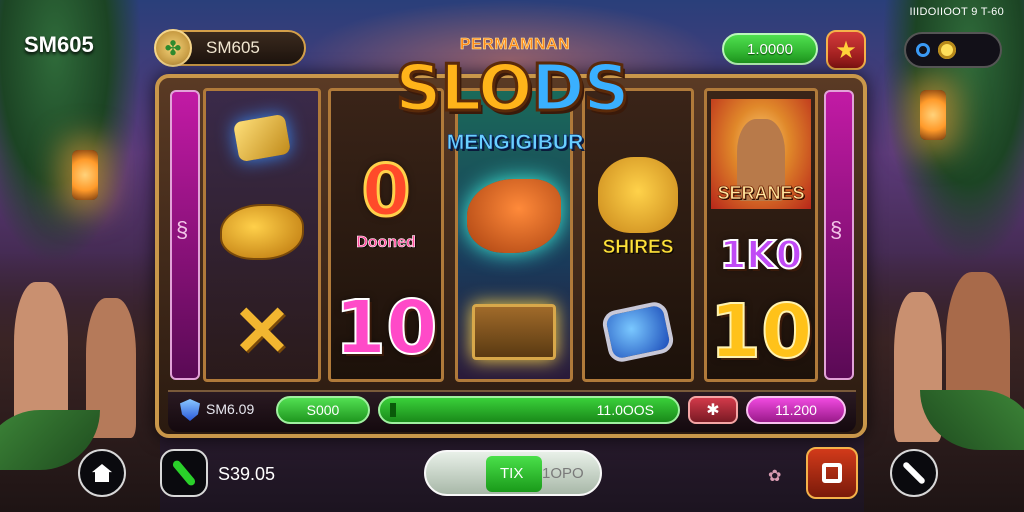 The image size is (1024, 512). Describe the element at coordinates (944, 382) in the screenshot. I see `crowd-right` at that location.